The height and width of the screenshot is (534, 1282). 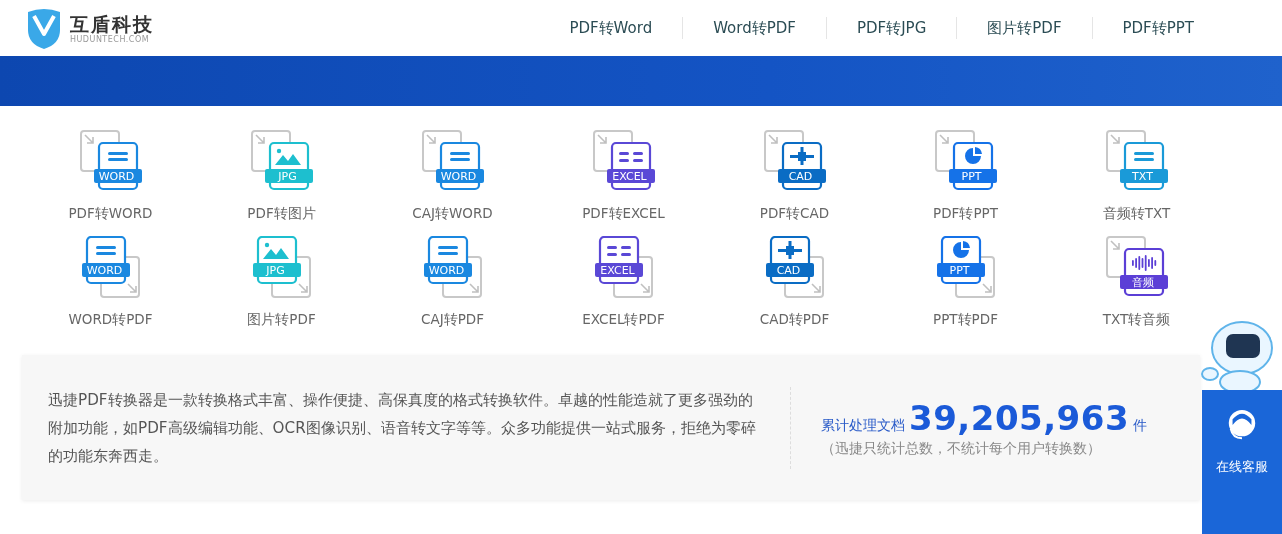 What do you see at coordinates (110, 319) in the screenshot?
I see `tool-label: WORD转PDF` at bounding box center [110, 319].